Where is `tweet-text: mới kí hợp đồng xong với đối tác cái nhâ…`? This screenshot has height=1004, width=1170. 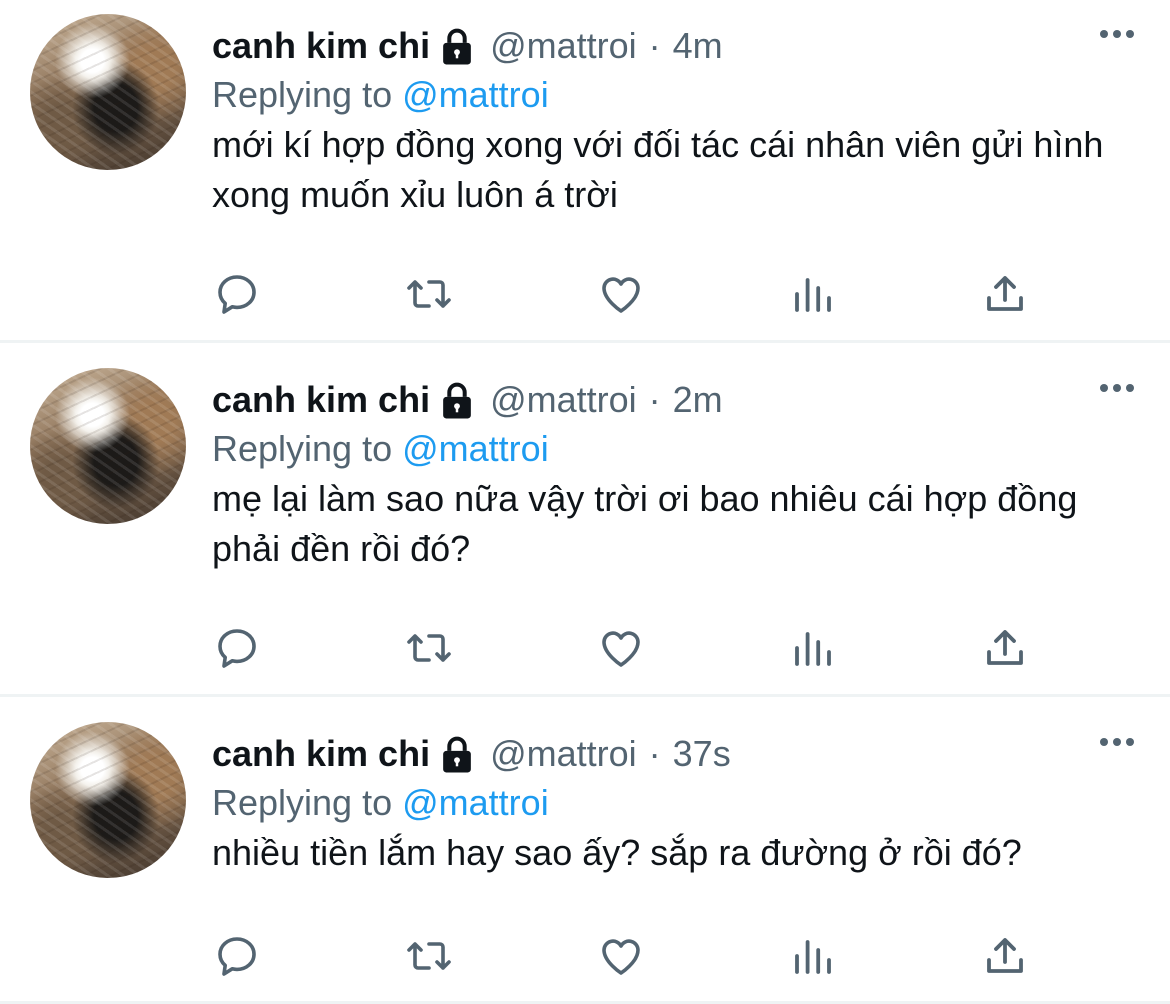
tweet-text: mới kí hợp đồng xong với đối tác cái nhâ… is located at coordinates (658, 169).